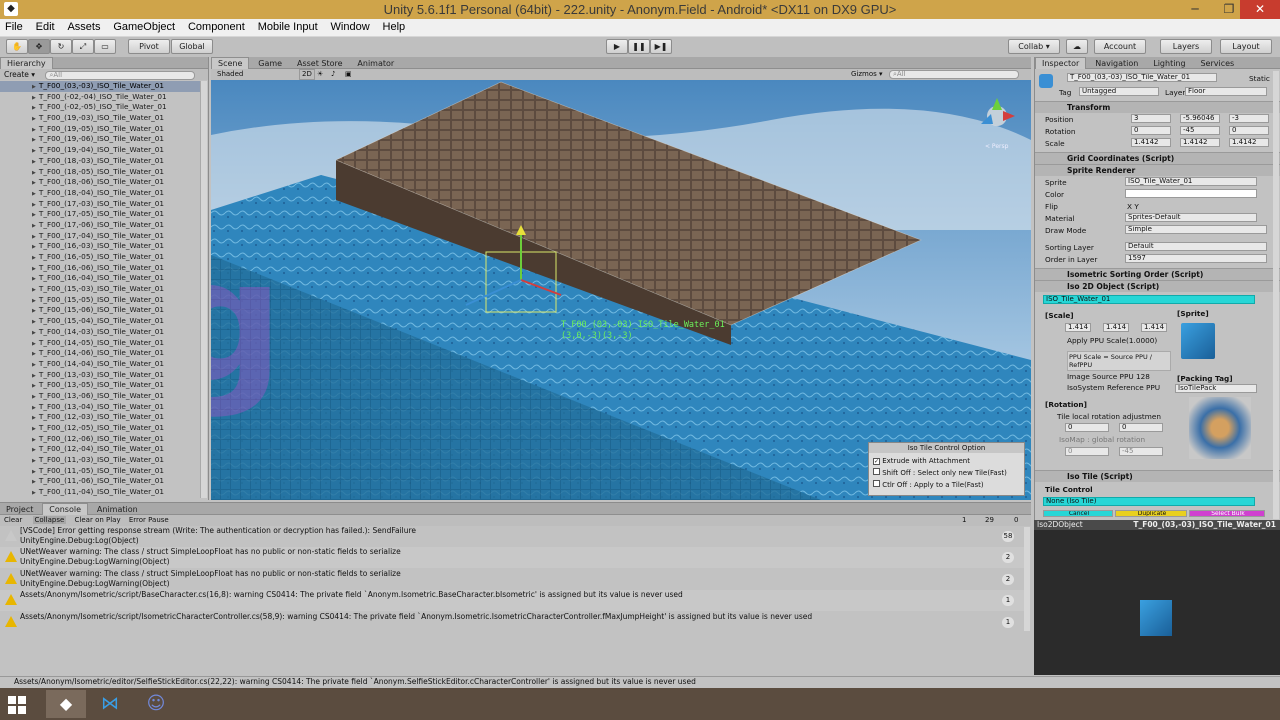 The width and height of the screenshot is (1280, 720). Describe the element at coordinates (100, 268) in the screenshot. I see `hierarchy-item: T_F00_(16,-06)_ISO_Tile_Water_01` at that location.